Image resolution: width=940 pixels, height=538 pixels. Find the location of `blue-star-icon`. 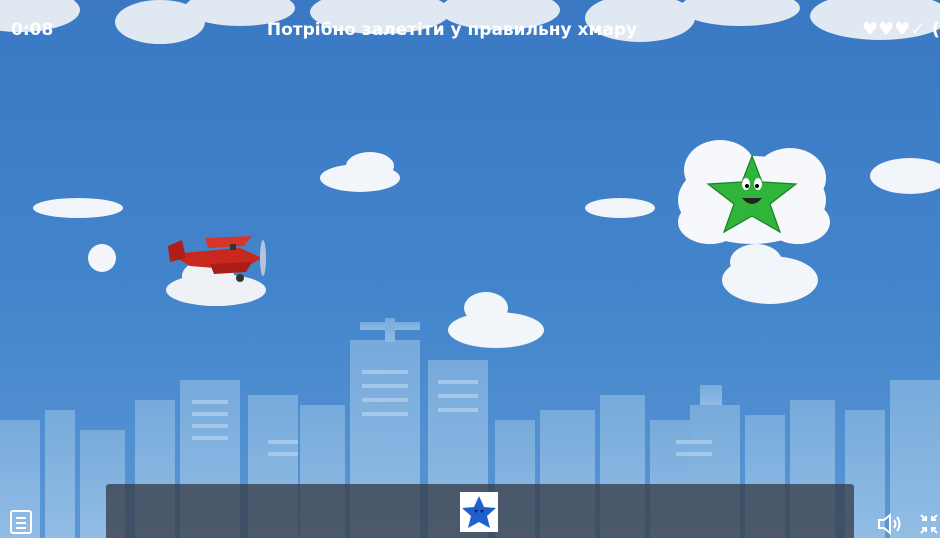

blue-star-icon is located at coordinates (479, 512).